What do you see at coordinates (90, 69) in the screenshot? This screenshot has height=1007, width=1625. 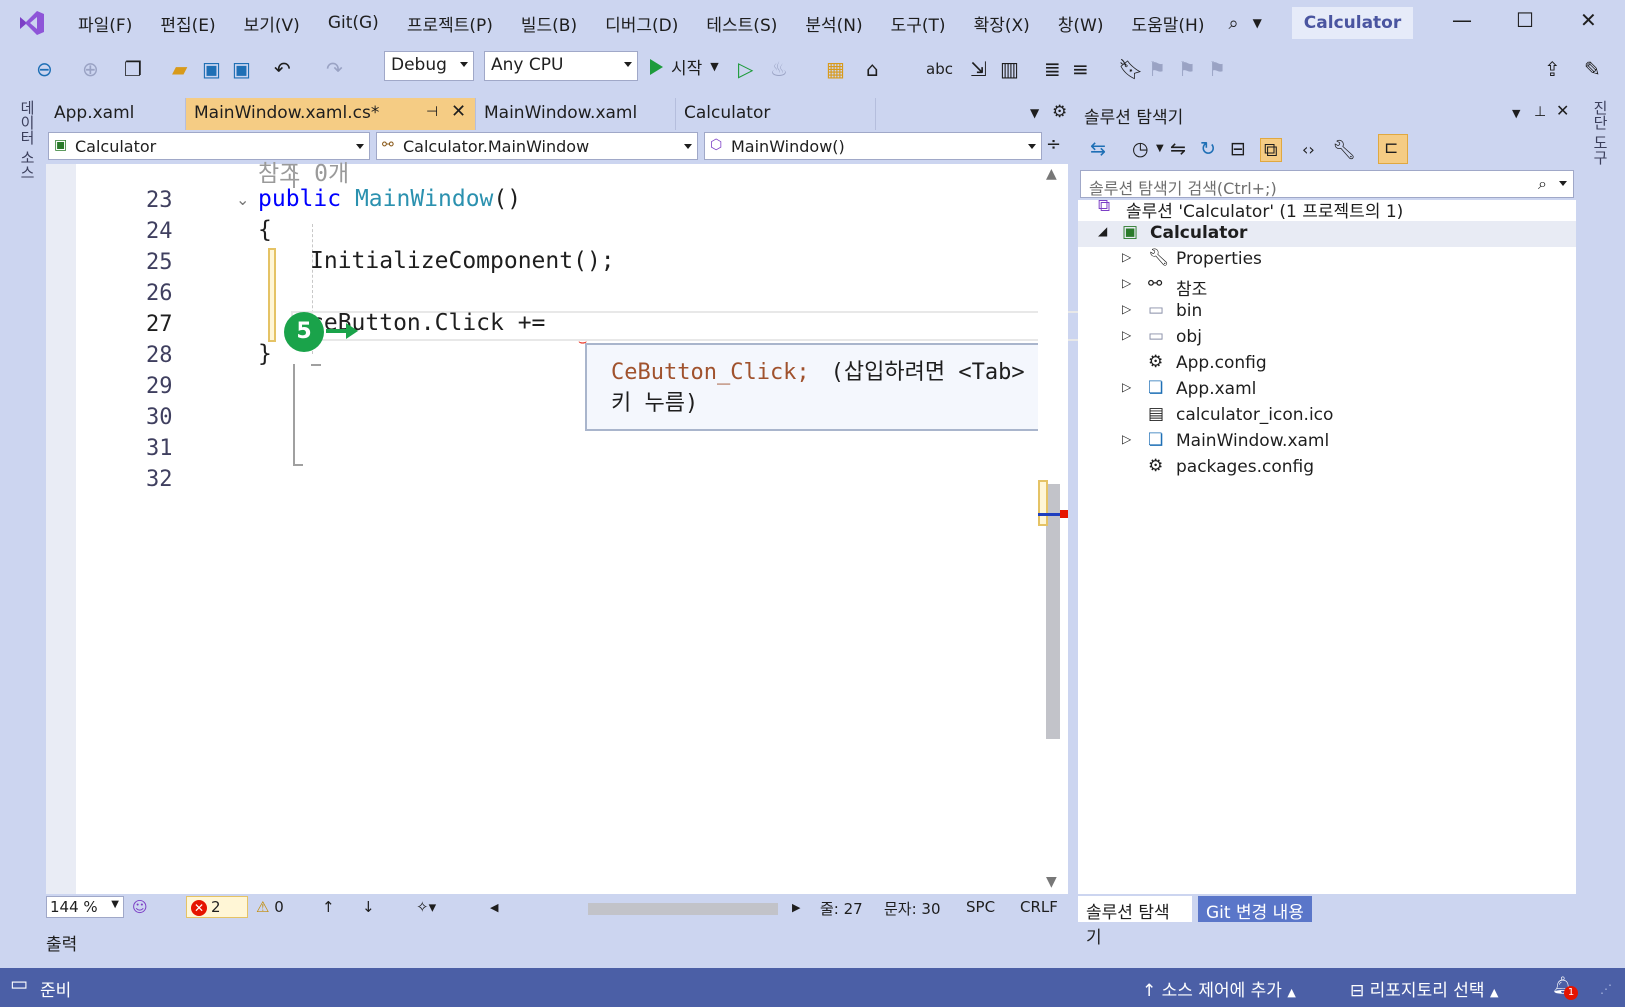 I see `navigate-forward-icon: ⊕` at bounding box center [90, 69].